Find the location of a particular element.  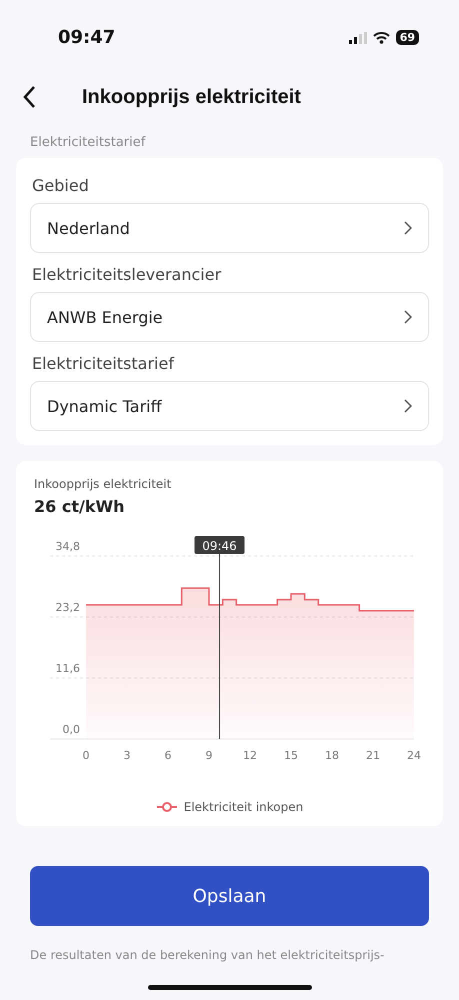

axis-tick-label: 24 is located at coordinates (414, 755).